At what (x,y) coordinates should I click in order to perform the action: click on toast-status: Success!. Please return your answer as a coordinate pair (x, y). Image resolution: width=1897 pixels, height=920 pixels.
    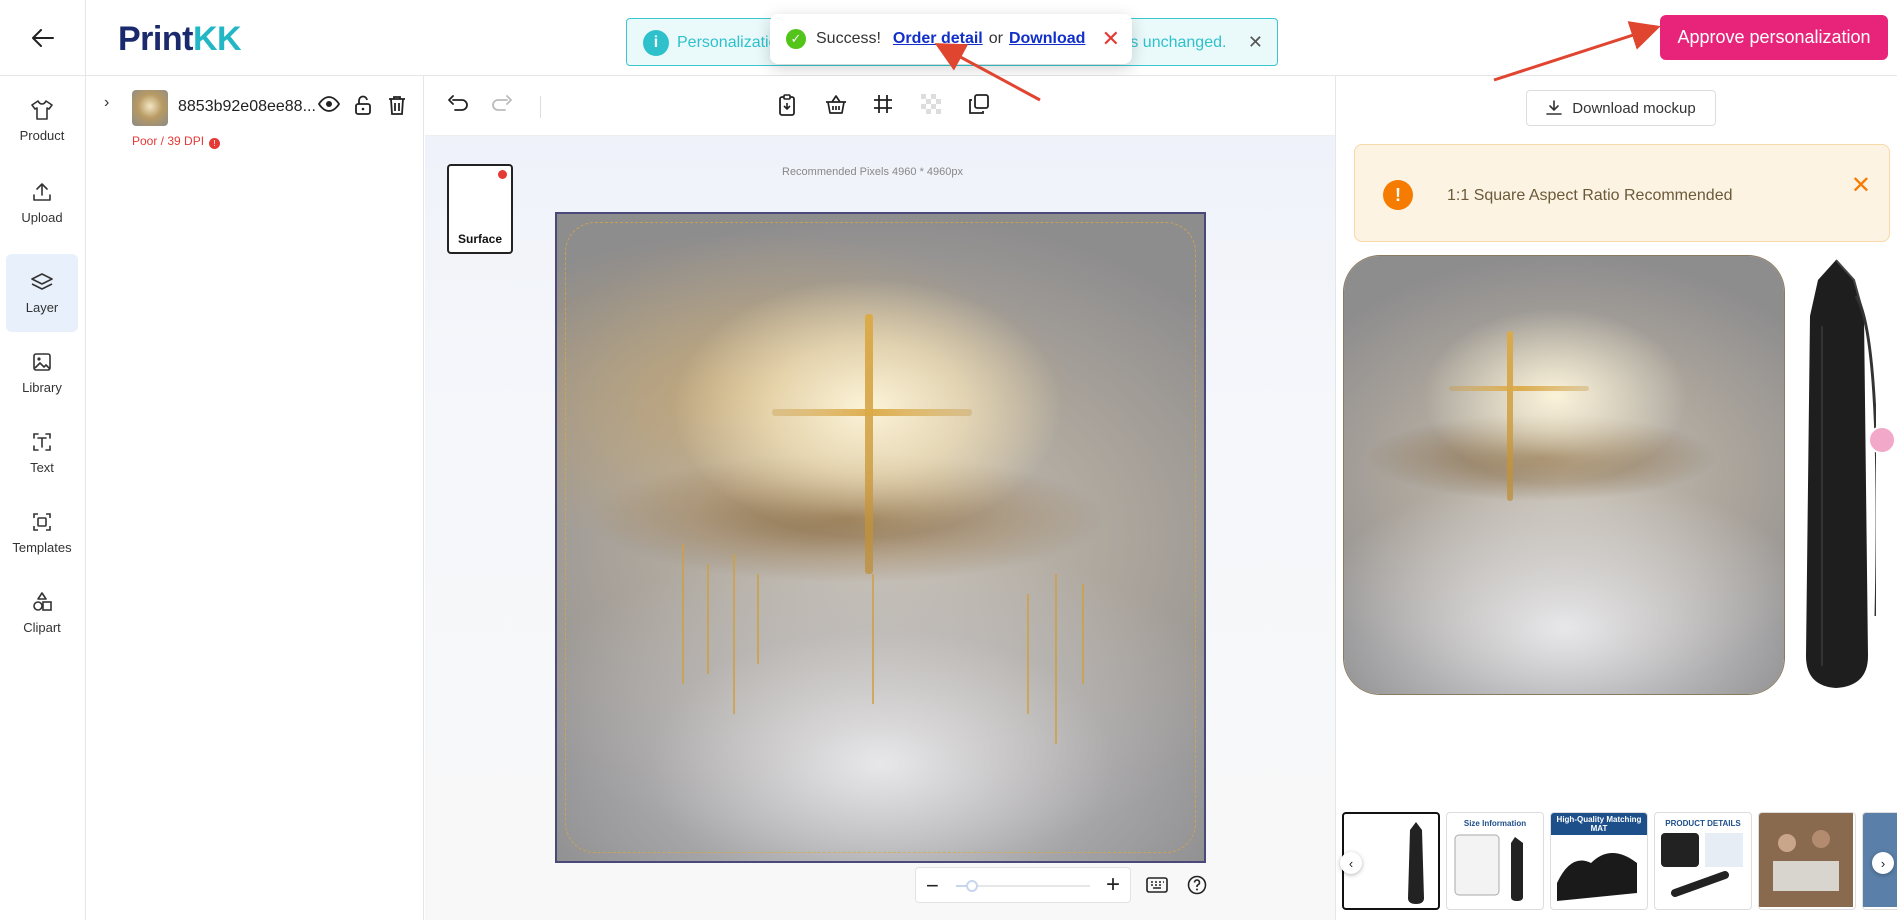
    Looking at the image, I should click on (848, 38).